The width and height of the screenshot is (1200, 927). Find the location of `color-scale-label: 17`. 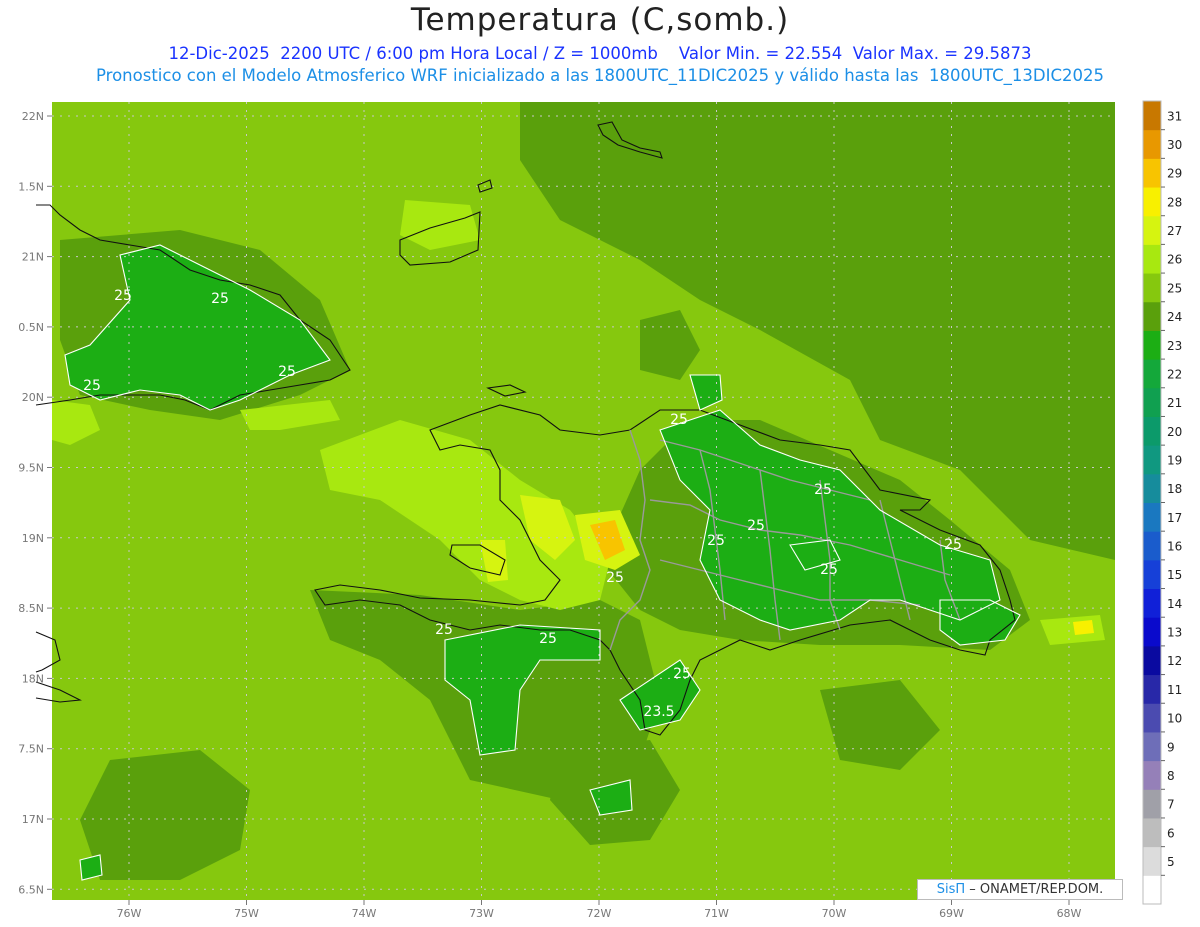

color-scale-label: 17 is located at coordinates (1174, 518).